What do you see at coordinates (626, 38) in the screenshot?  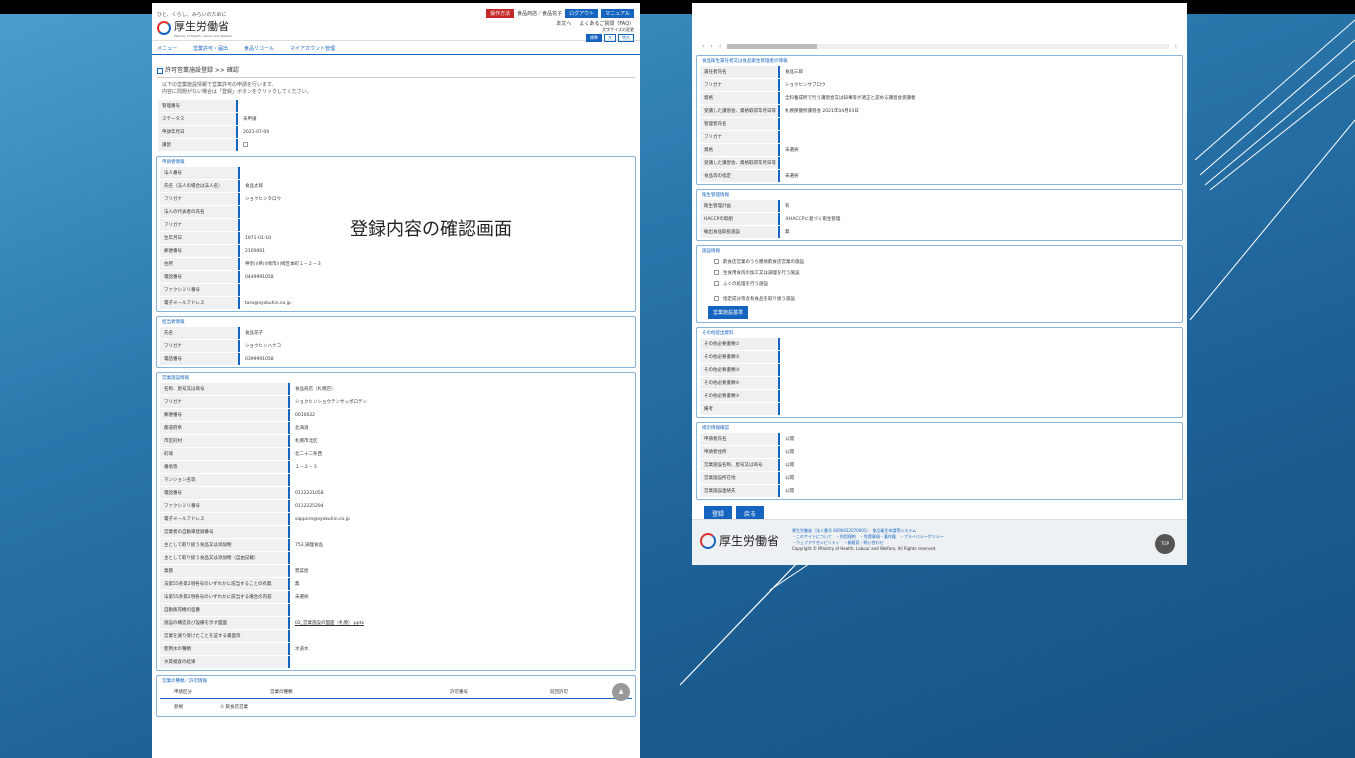 I see `font-size-xlarge: 特大` at bounding box center [626, 38].